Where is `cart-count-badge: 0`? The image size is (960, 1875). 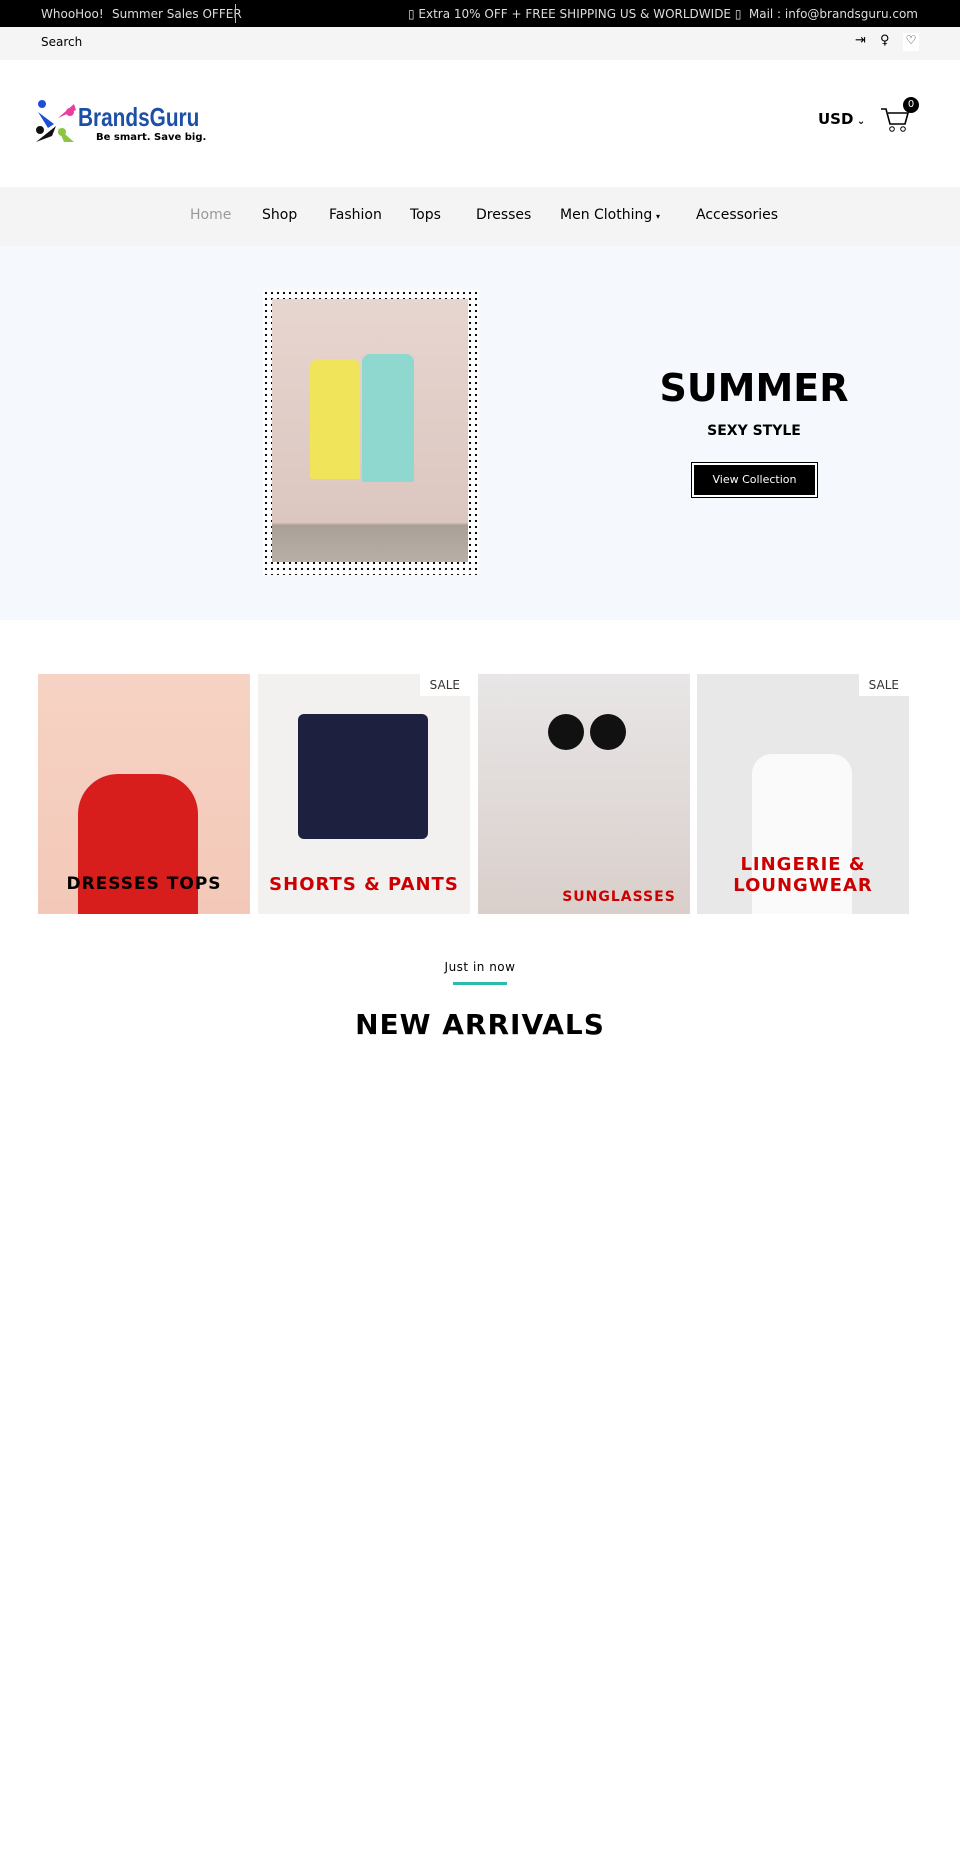
cart-count-badge: 0 is located at coordinates (911, 105).